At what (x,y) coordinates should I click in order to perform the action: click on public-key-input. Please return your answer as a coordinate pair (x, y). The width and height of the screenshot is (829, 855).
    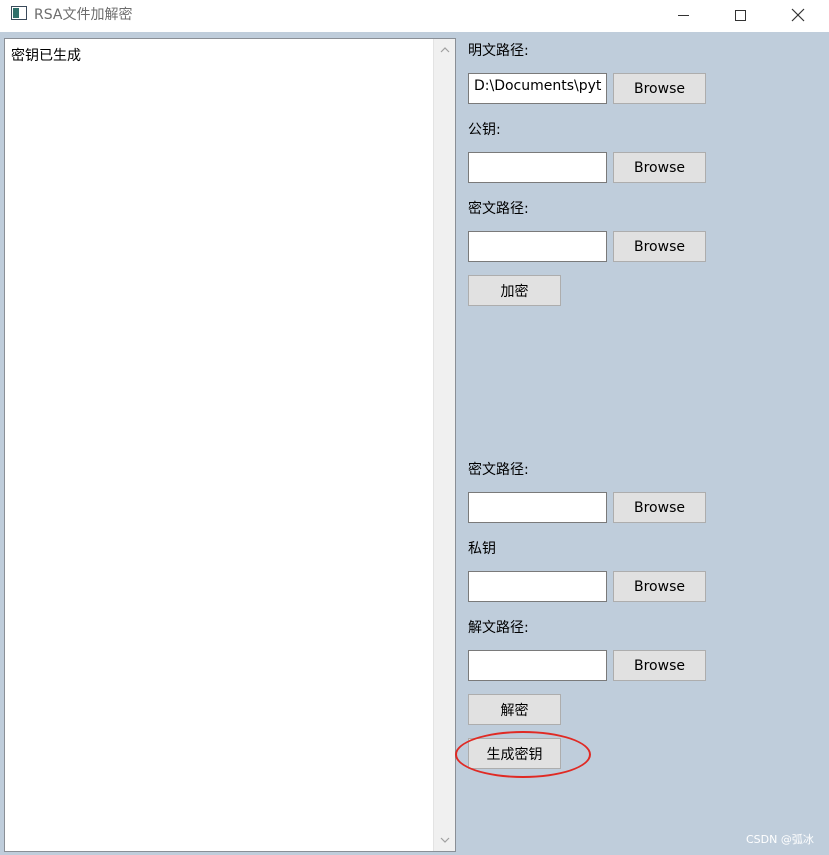
    Looking at the image, I should click on (537, 167).